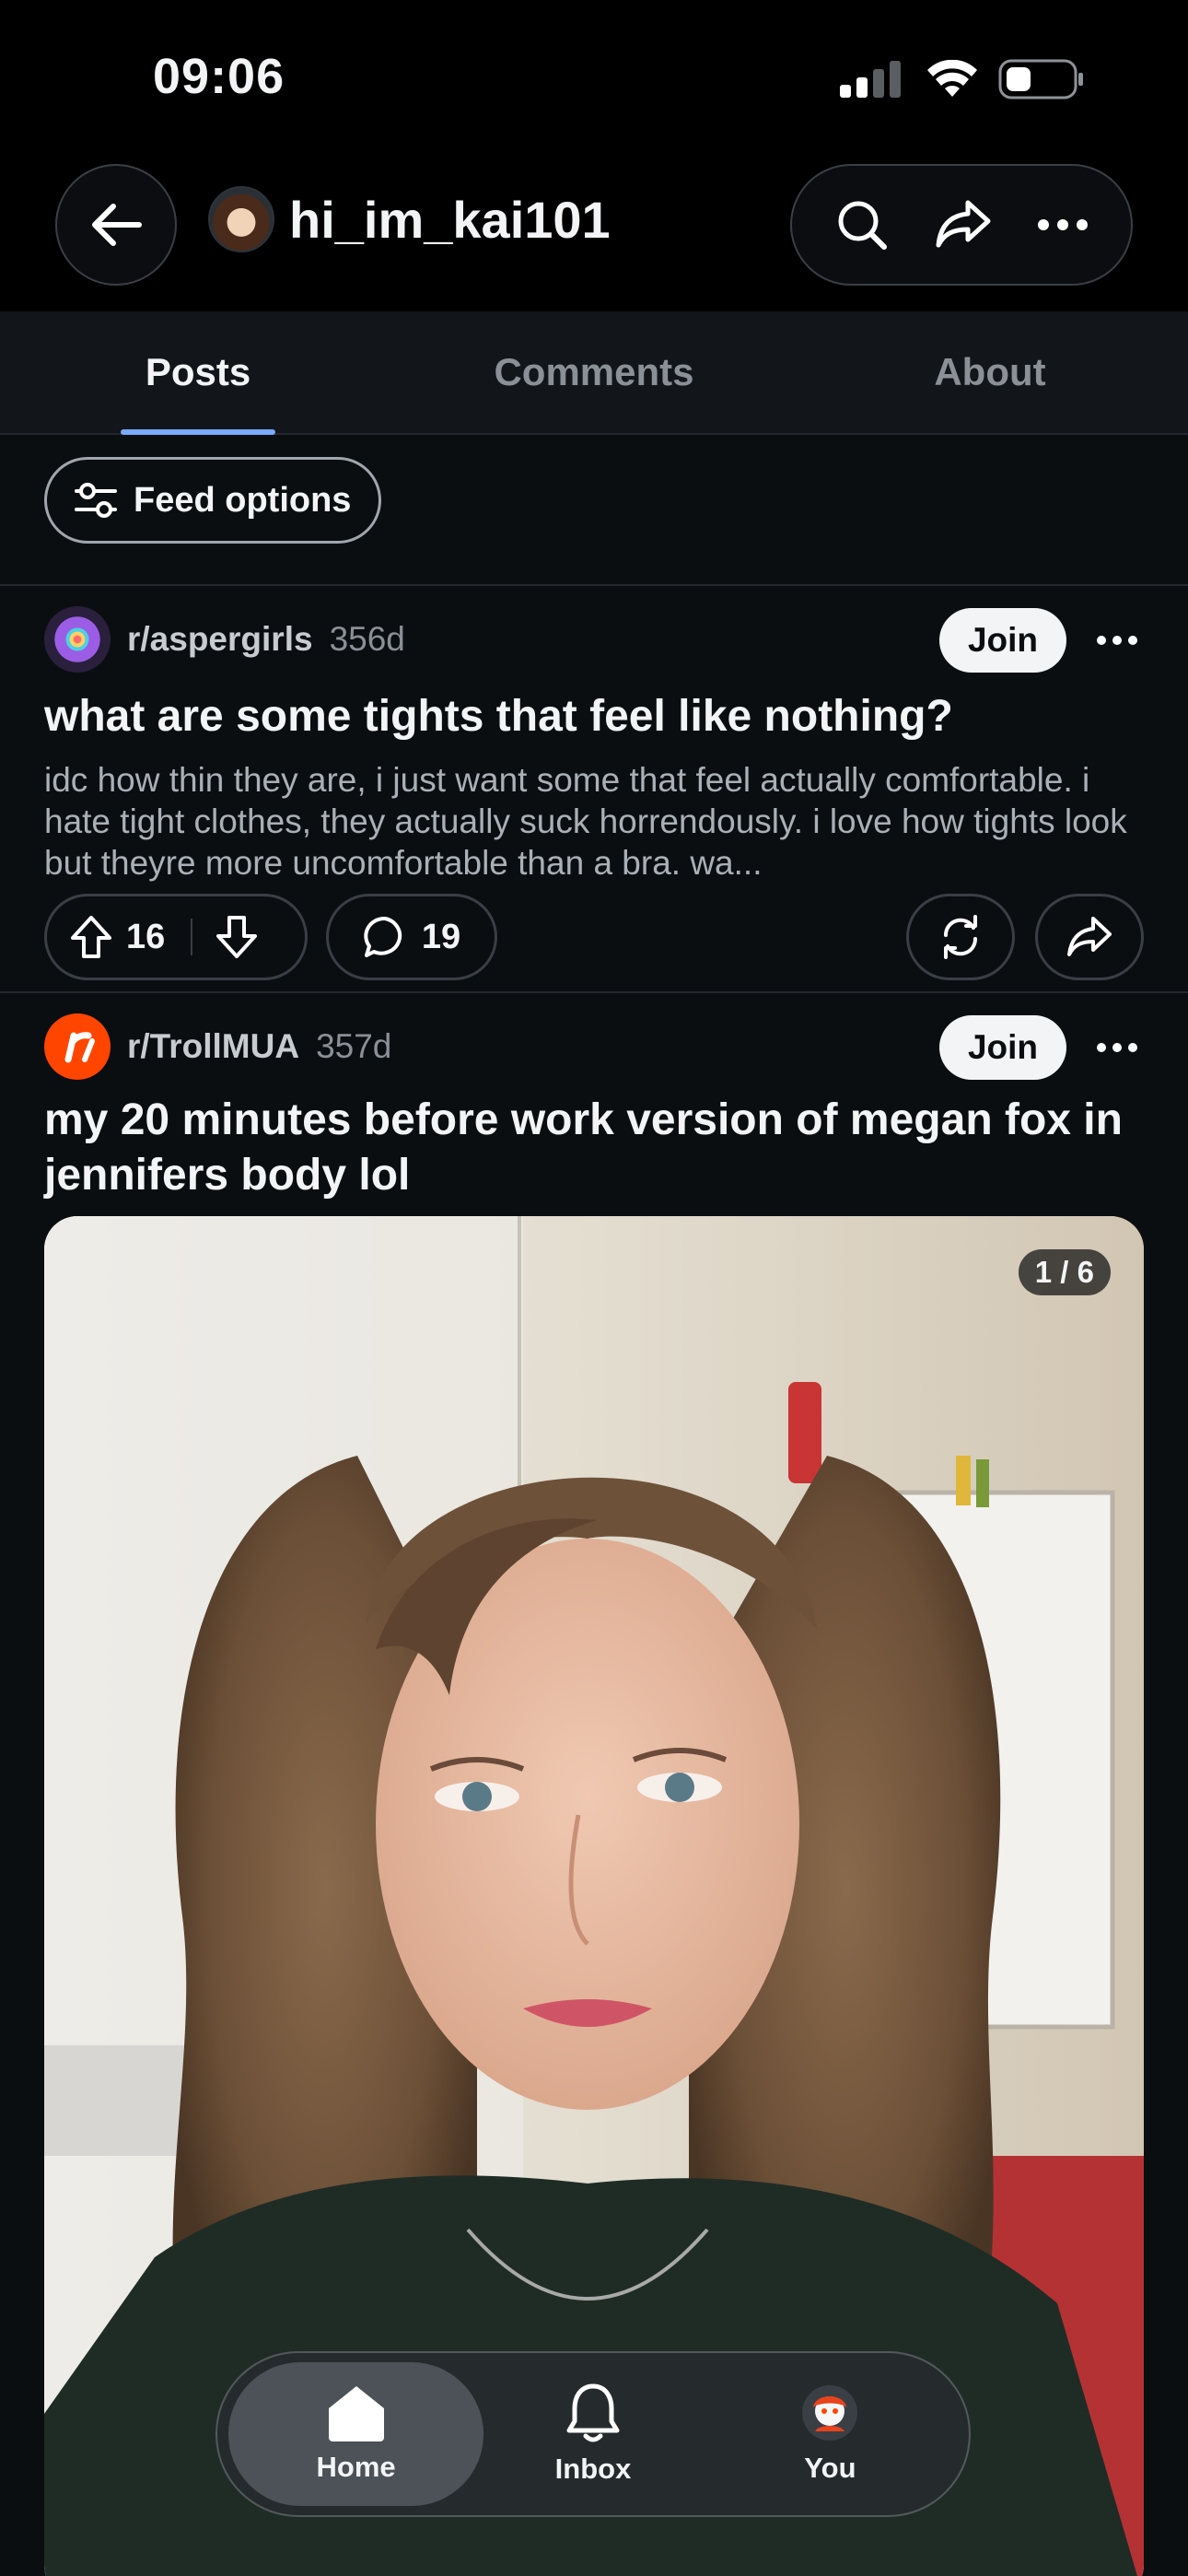 The width and height of the screenshot is (1188, 2576). I want to click on tab-about: About, so click(990, 372).